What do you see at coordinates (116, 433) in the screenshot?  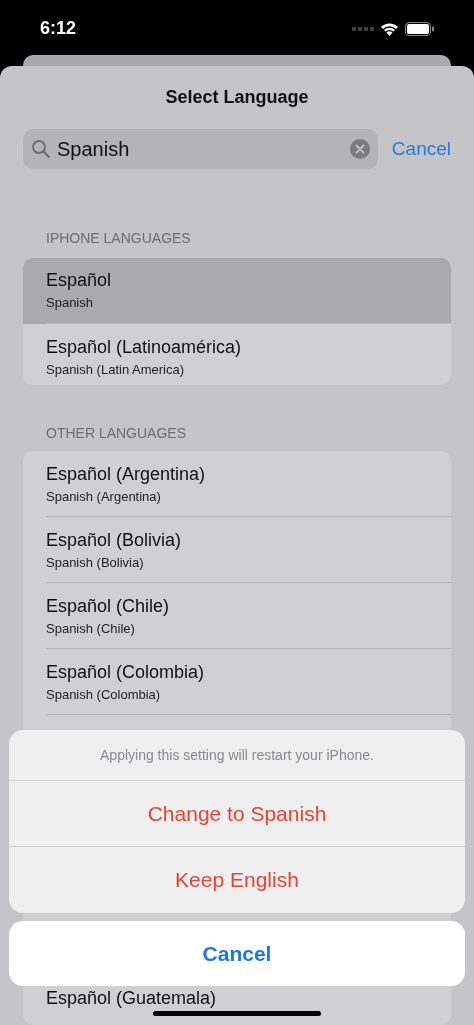 I see `section-header: OTHER LANGUAGES` at bounding box center [116, 433].